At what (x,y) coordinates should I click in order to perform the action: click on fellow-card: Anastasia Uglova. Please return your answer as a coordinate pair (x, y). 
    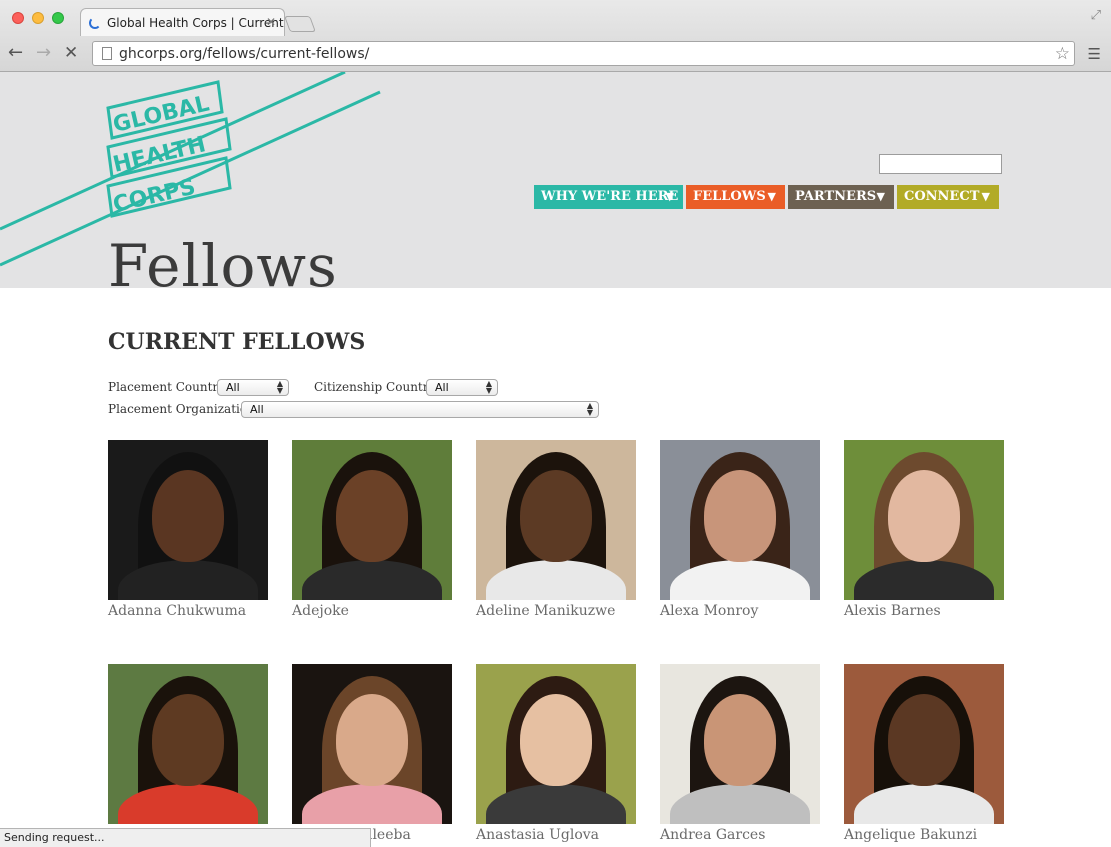
    Looking at the image, I should click on (556, 753).